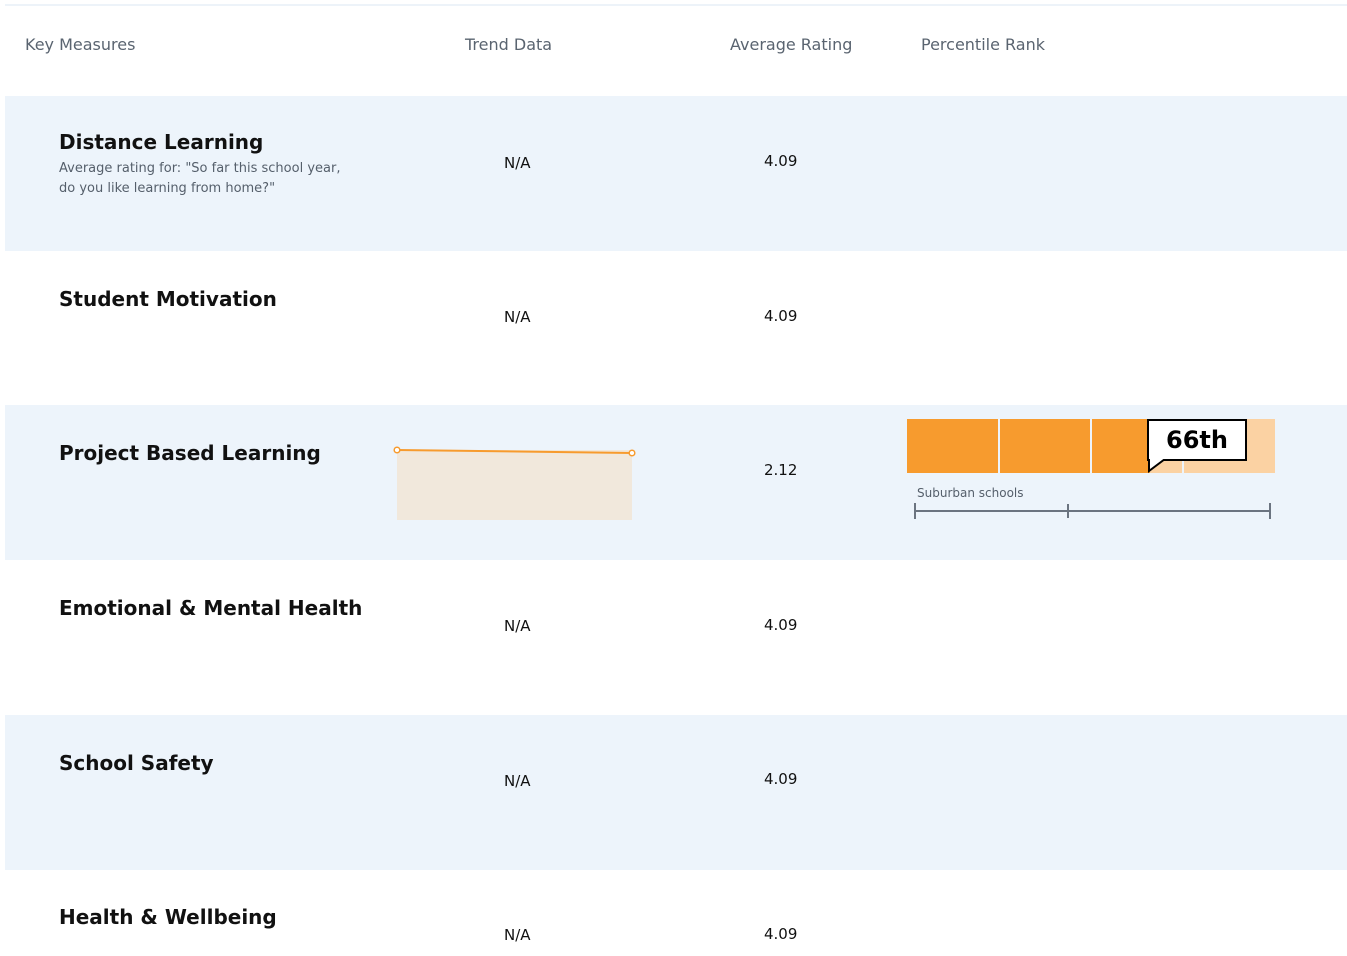 This screenshot has height=956, width=1347. Describe the element at coordinates (397, 450) in the screenshot. I see `trend-point-start` at that location.